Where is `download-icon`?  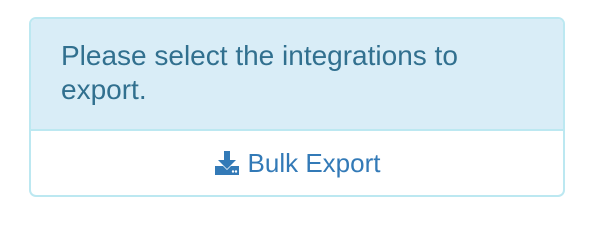
download-icon is located at coordinates (227, 163).